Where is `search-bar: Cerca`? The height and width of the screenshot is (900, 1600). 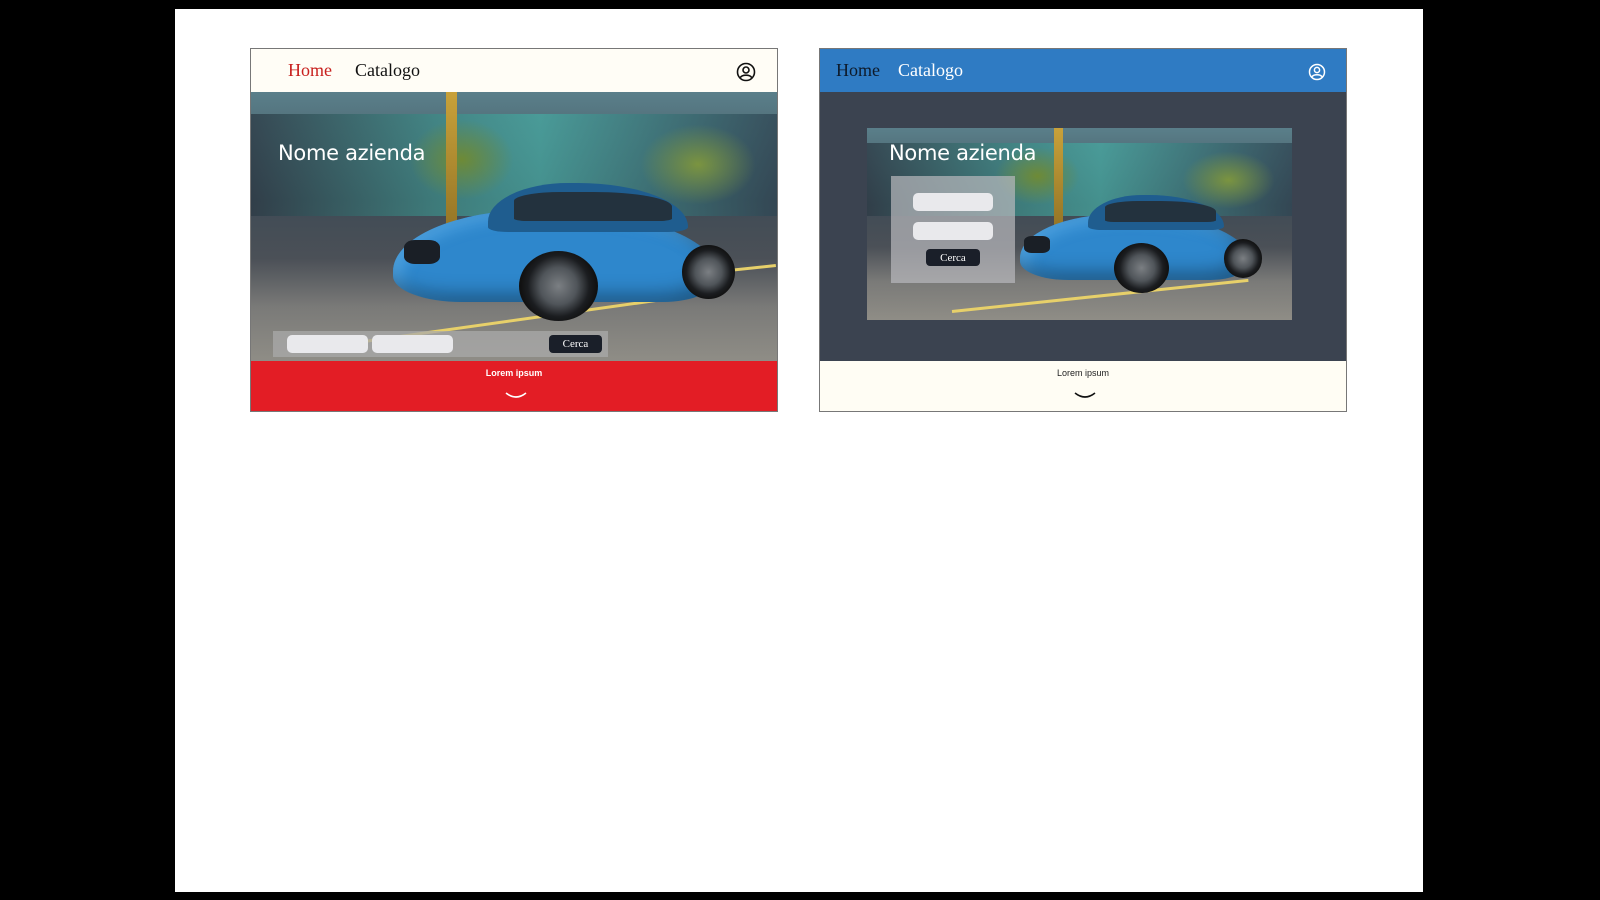 search-bar: Cerca is located at coordinates (440, 344).